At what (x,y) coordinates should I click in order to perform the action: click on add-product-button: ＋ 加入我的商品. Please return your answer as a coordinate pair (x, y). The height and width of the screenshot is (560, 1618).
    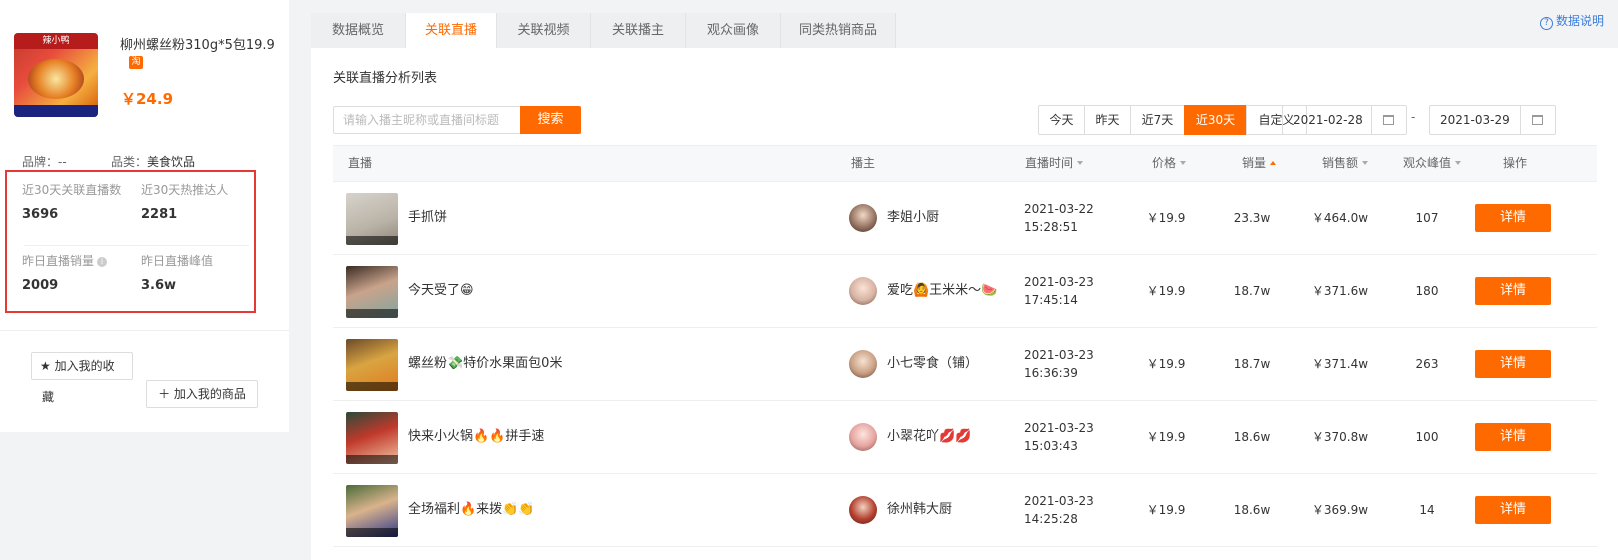
    Looking at the image, I should click on (202, 394).